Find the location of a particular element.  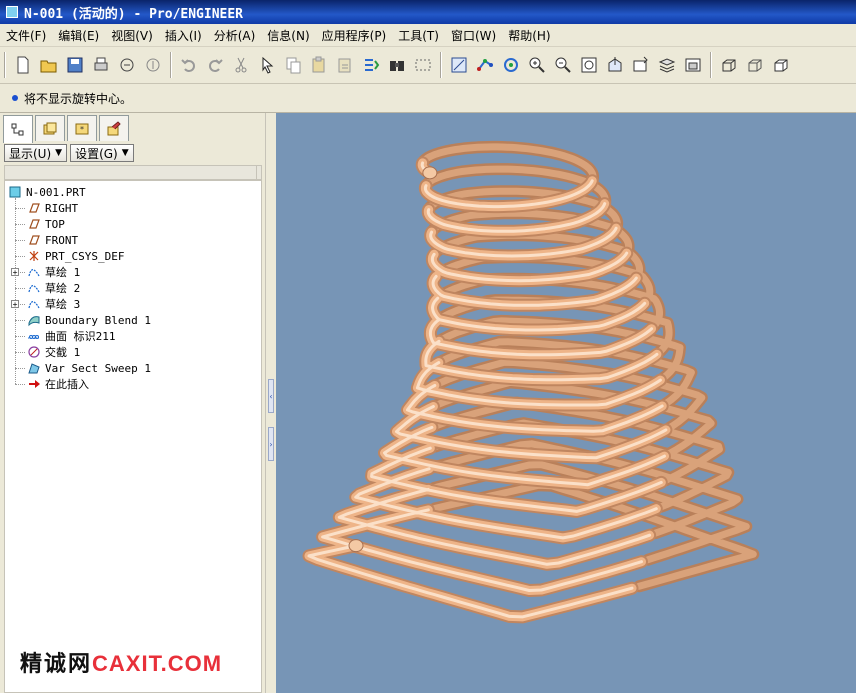

tree-root-item: N-001.PRT is located at coordinates (46, 192).